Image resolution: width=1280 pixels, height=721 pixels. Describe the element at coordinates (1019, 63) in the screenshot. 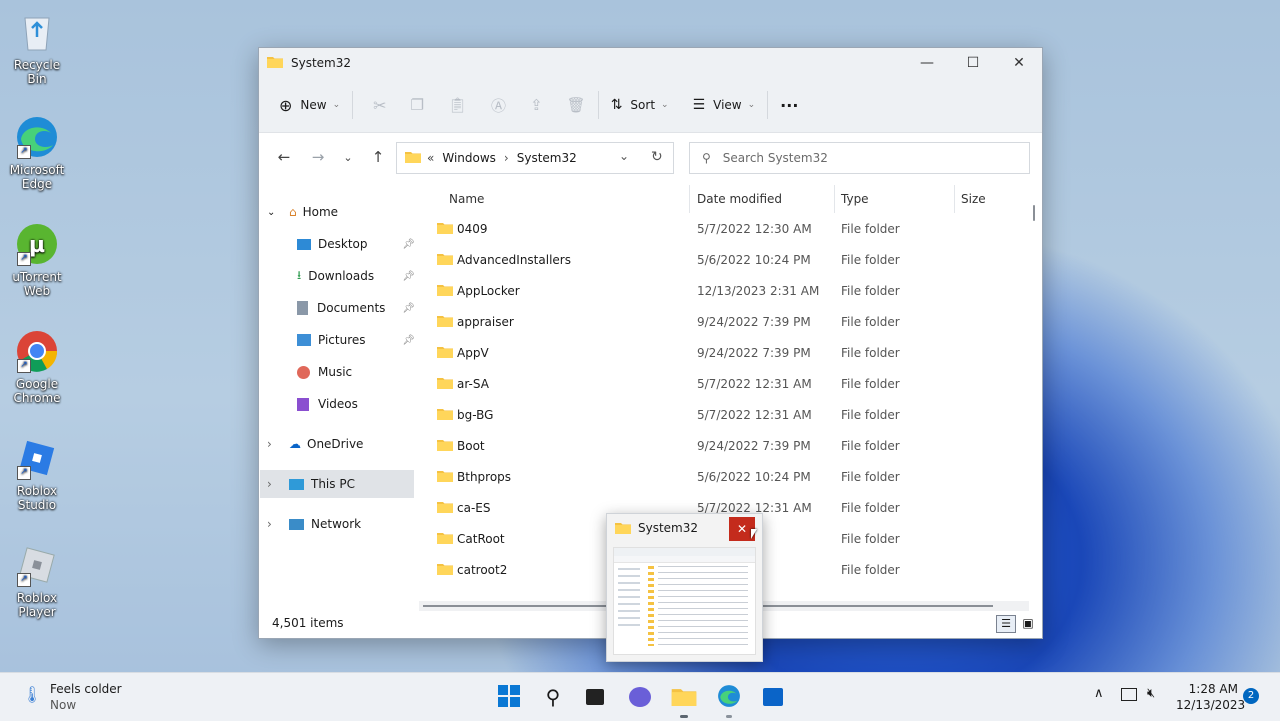

I see `close-button: ✕` at that location.